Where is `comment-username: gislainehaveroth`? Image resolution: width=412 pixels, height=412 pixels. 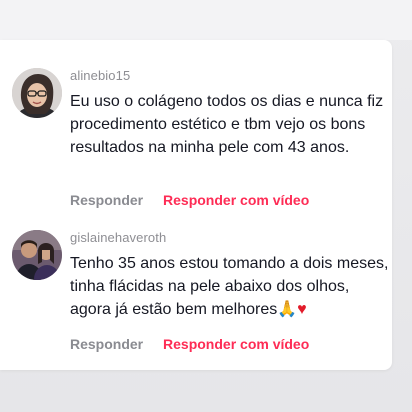
comment-username: gislainehaveroth is located at coordinates (118, 237).